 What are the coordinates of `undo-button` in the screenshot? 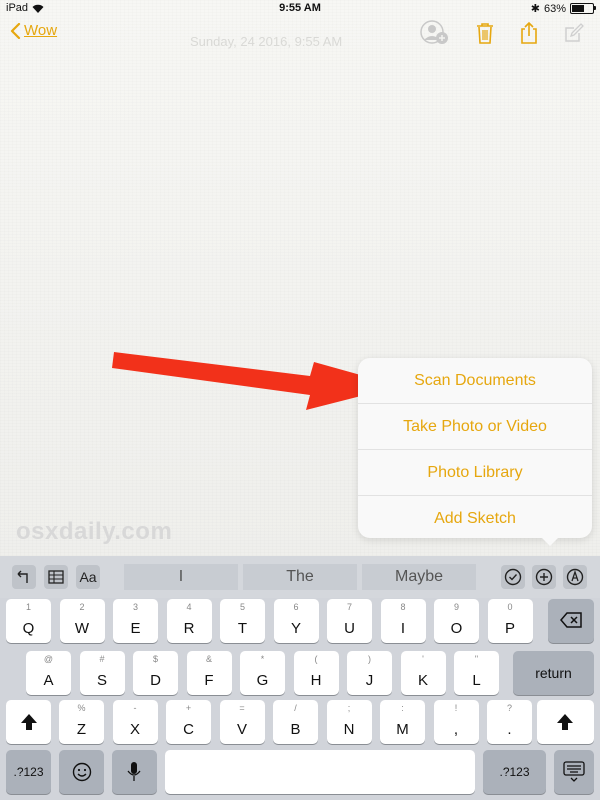 It's located at (24, 577).